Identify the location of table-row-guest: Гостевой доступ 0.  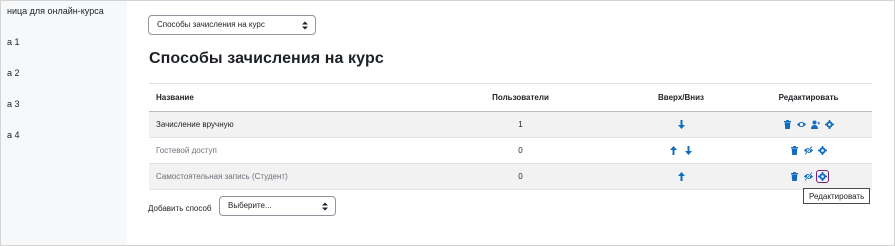
(510, 150).